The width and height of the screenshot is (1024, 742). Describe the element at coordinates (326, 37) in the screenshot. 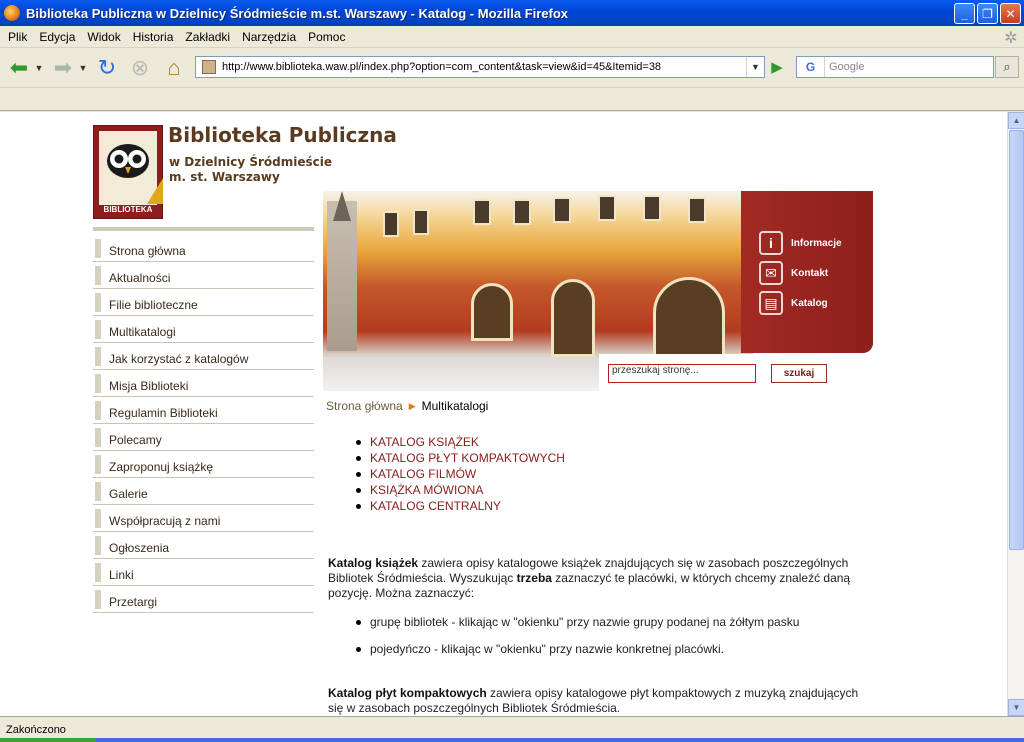

I see `menu-help: Pomoc` at that location.